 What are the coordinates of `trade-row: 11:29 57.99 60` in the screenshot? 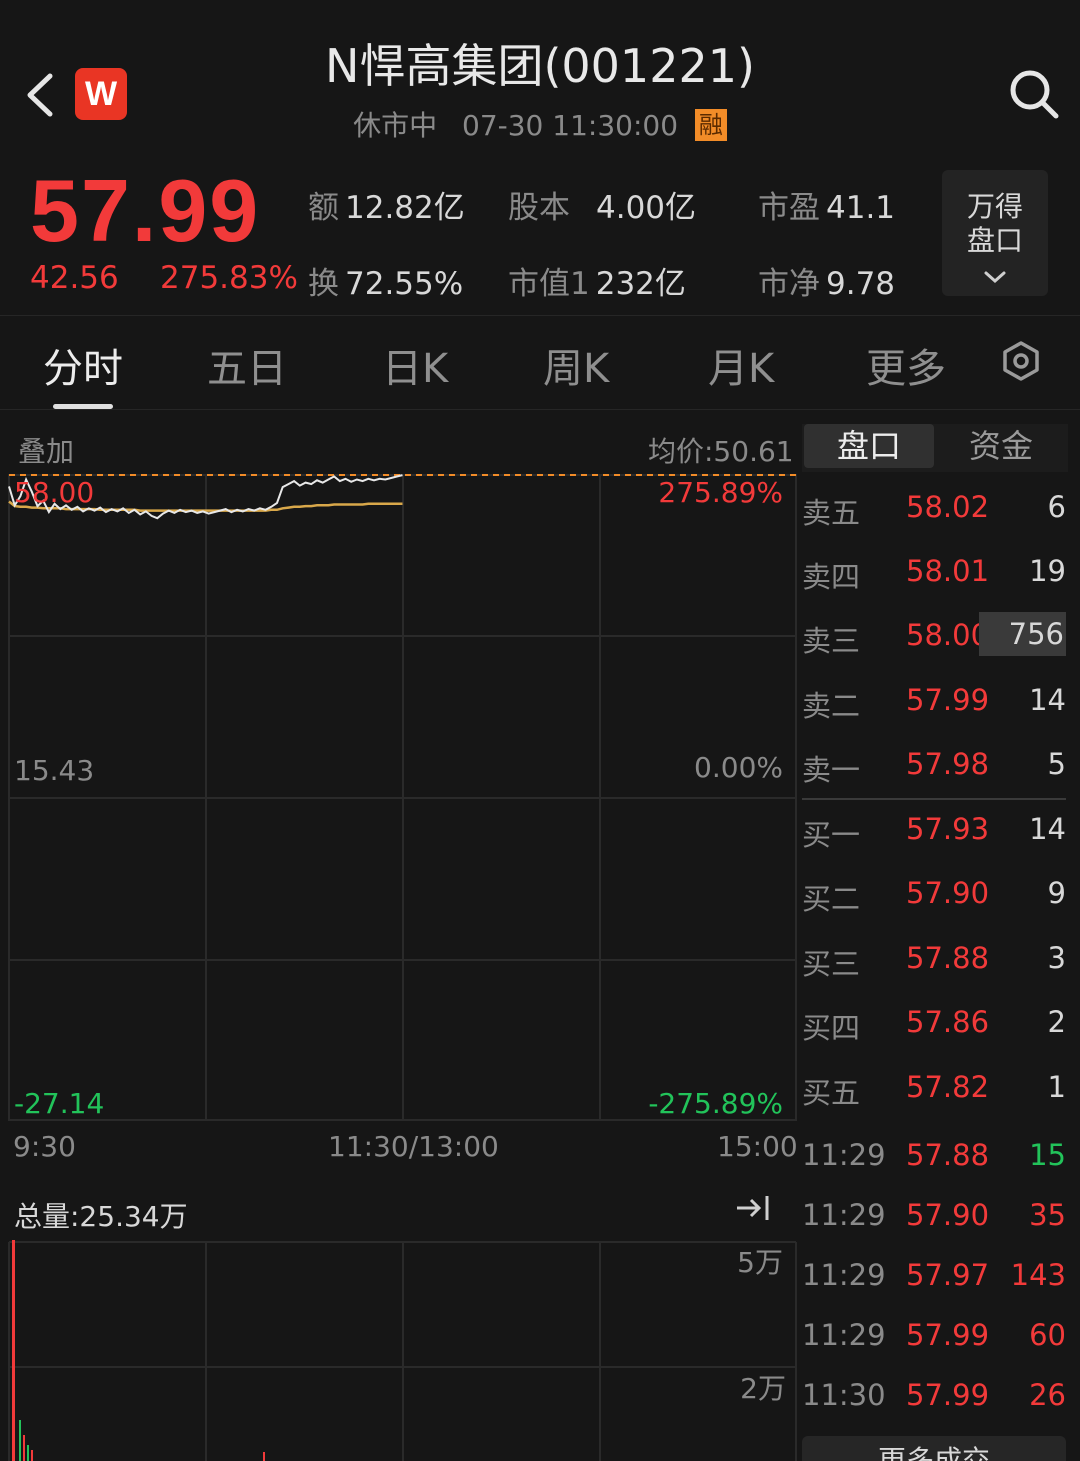 It's located at (934, 1336).